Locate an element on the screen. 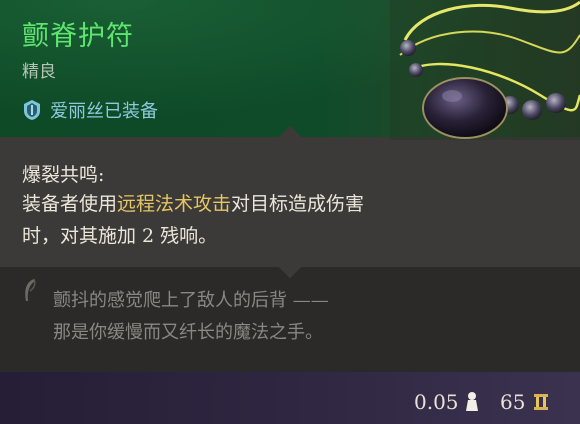 This screenshot has width=580, height=424. quill-icon is located at coordinates (30, 289).